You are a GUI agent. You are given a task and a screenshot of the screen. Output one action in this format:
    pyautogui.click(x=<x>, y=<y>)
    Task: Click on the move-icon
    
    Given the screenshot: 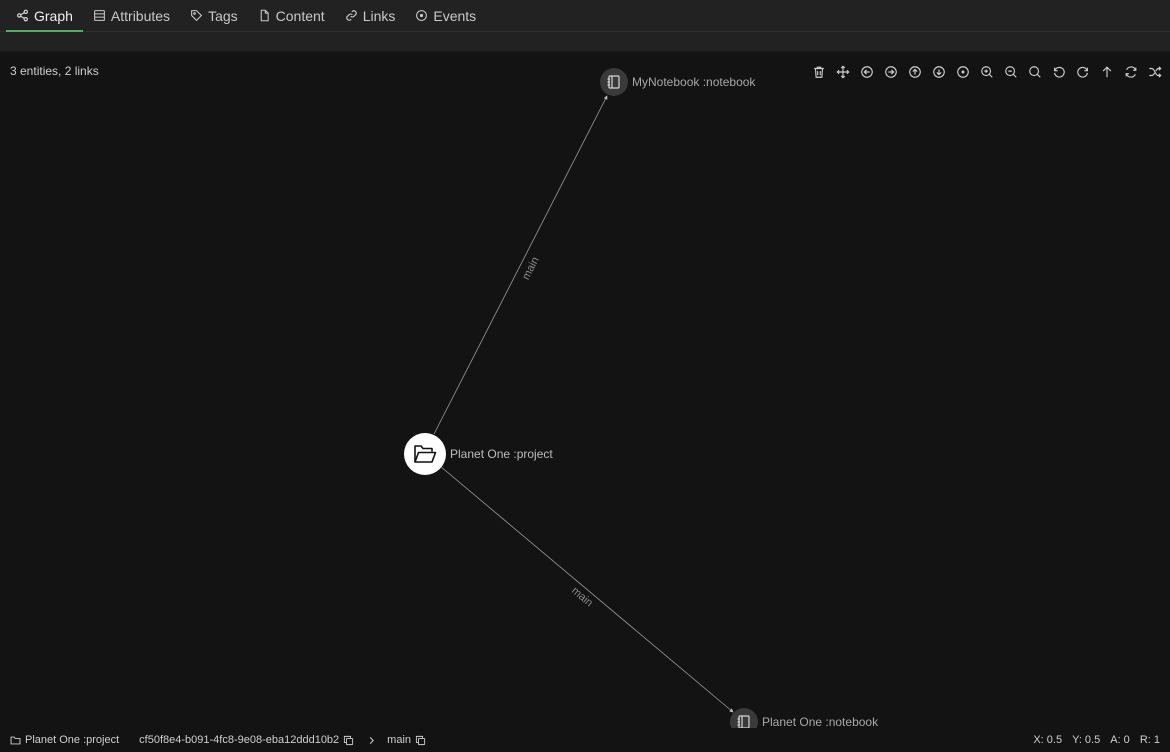 What is the action you would take?
    pyautogui.click(x=843, y=72)
    